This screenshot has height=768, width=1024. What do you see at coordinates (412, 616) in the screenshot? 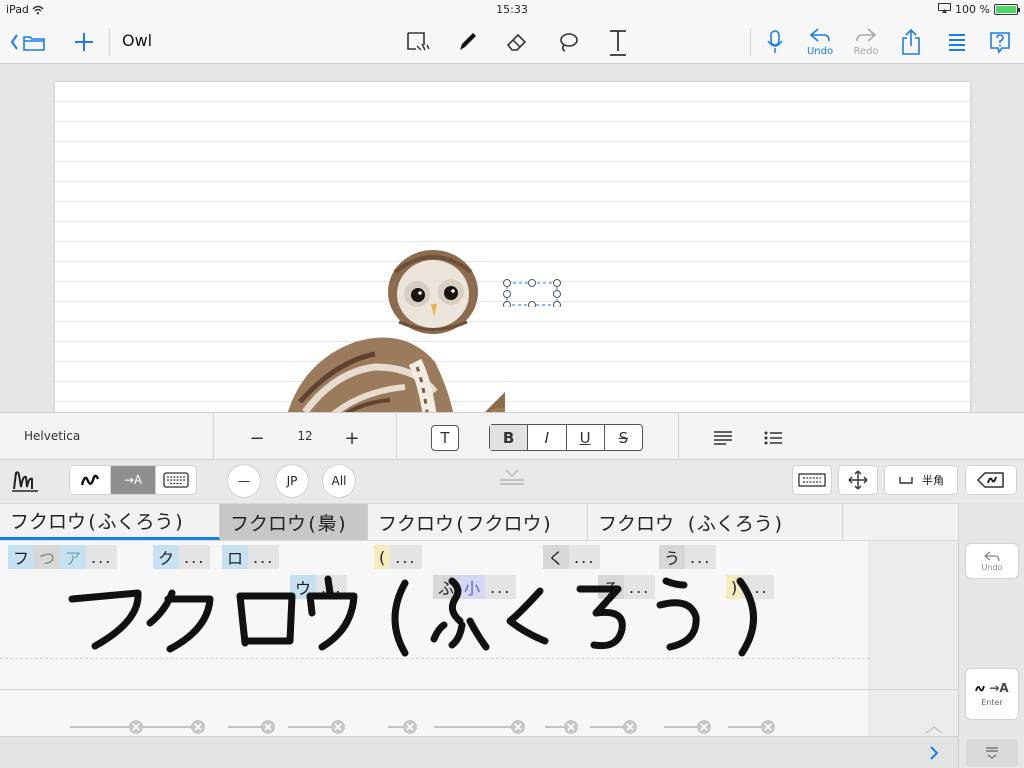
I see `handwritten-ink` at bounding box center [412, 616].